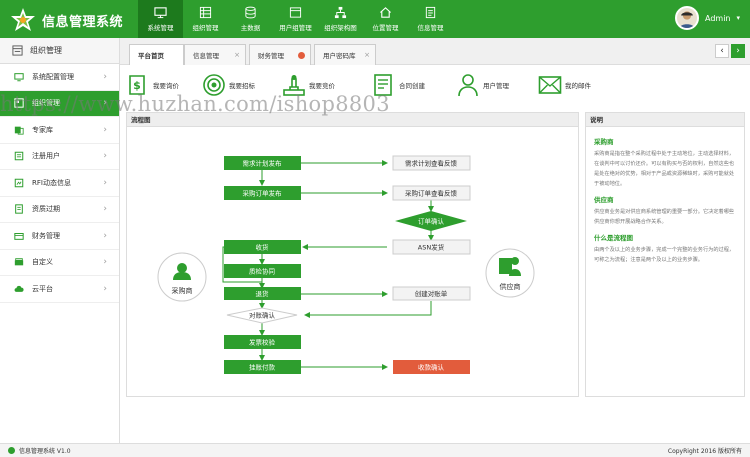 The width and height of the screenshot is (750, 457). I want to click on app-logo: 信息管理系统, so click(66, 20).